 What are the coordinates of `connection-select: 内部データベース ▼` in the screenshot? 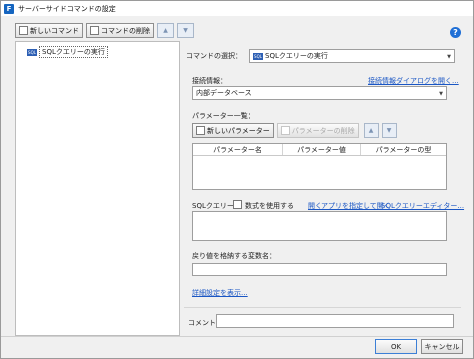 It's located at (319, 93).